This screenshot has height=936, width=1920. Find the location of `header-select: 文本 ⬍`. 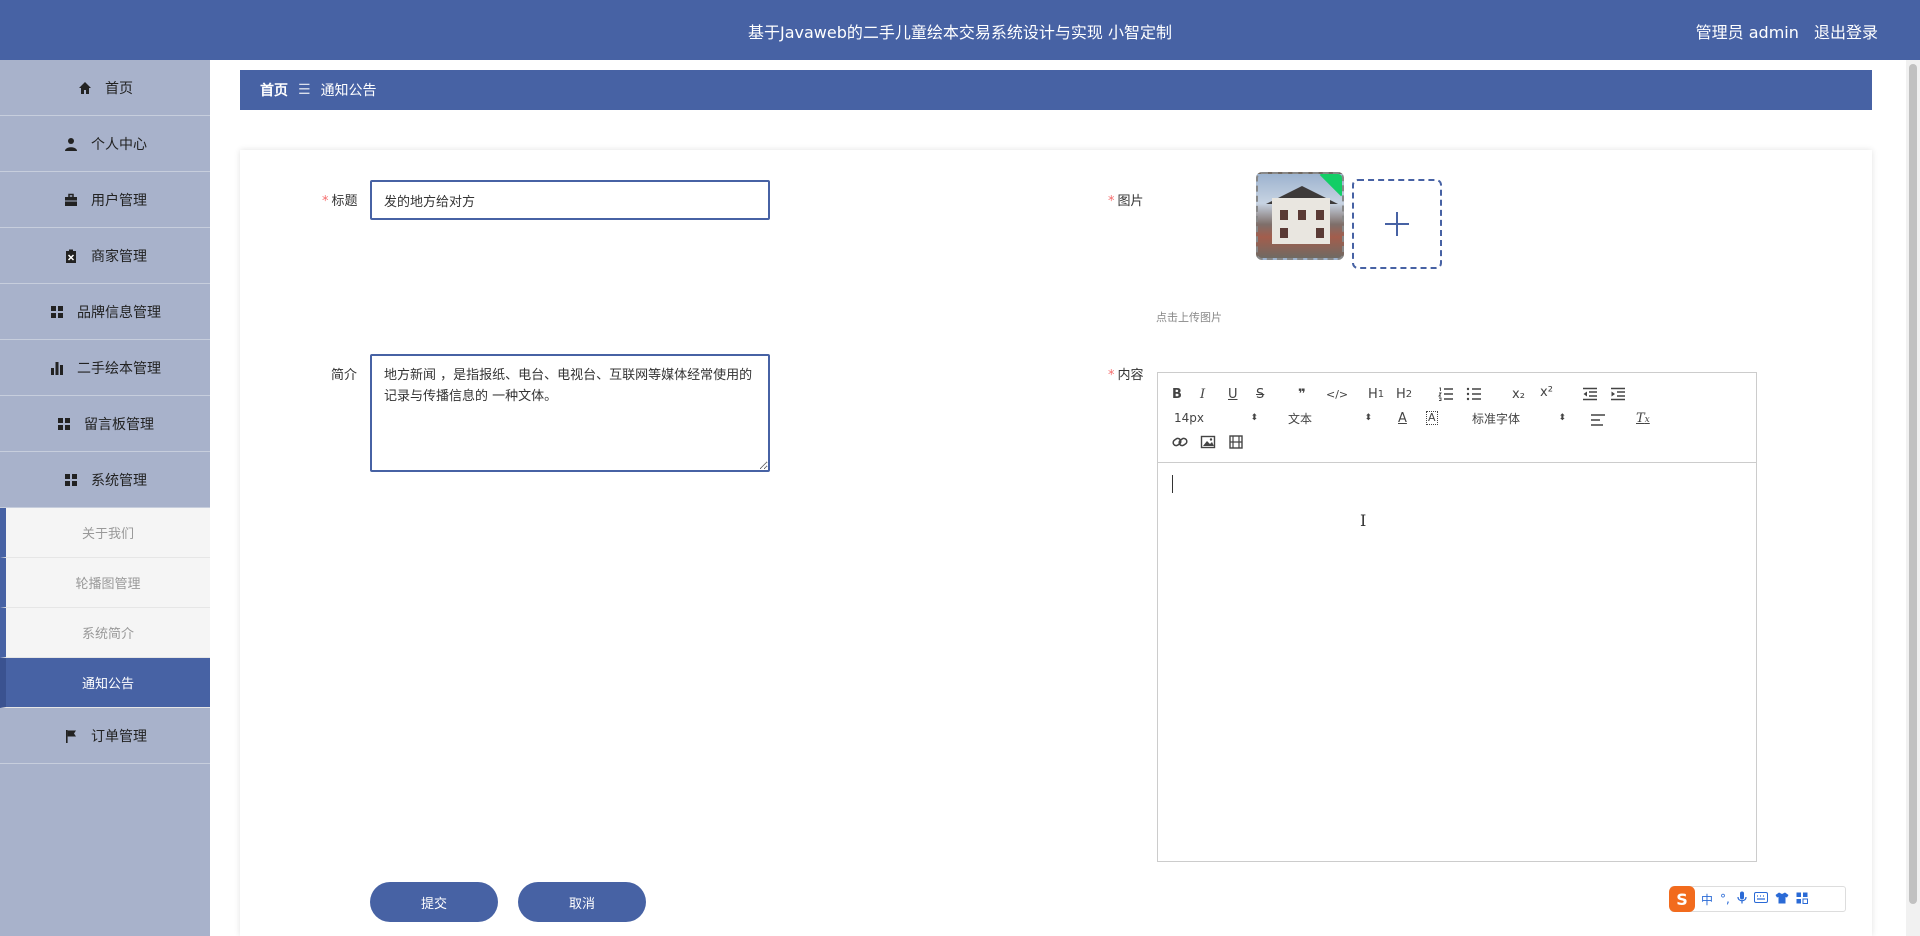

header-select: 文本 ⬍ is located at coordinates (1330, 418).